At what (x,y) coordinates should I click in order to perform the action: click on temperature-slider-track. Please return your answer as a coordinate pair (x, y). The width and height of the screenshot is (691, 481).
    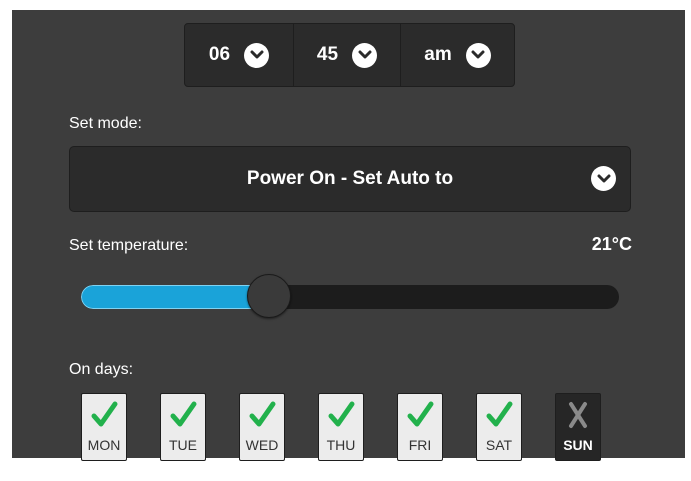
    Looking at the image, I should click on (350, 297).